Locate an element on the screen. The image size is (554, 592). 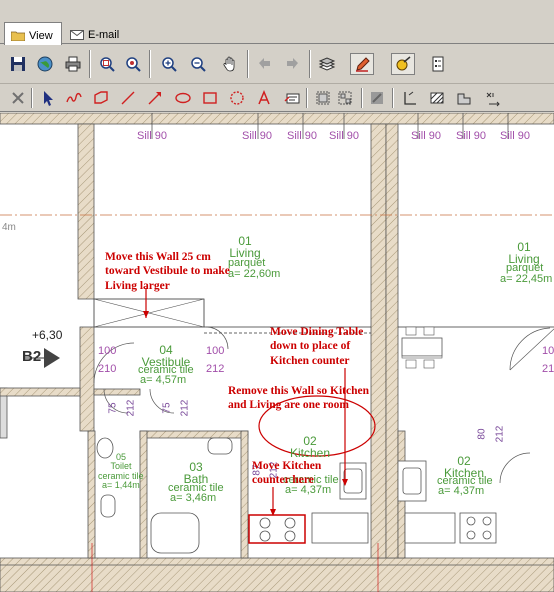
folder-icon is located at coordinates (18, 36).